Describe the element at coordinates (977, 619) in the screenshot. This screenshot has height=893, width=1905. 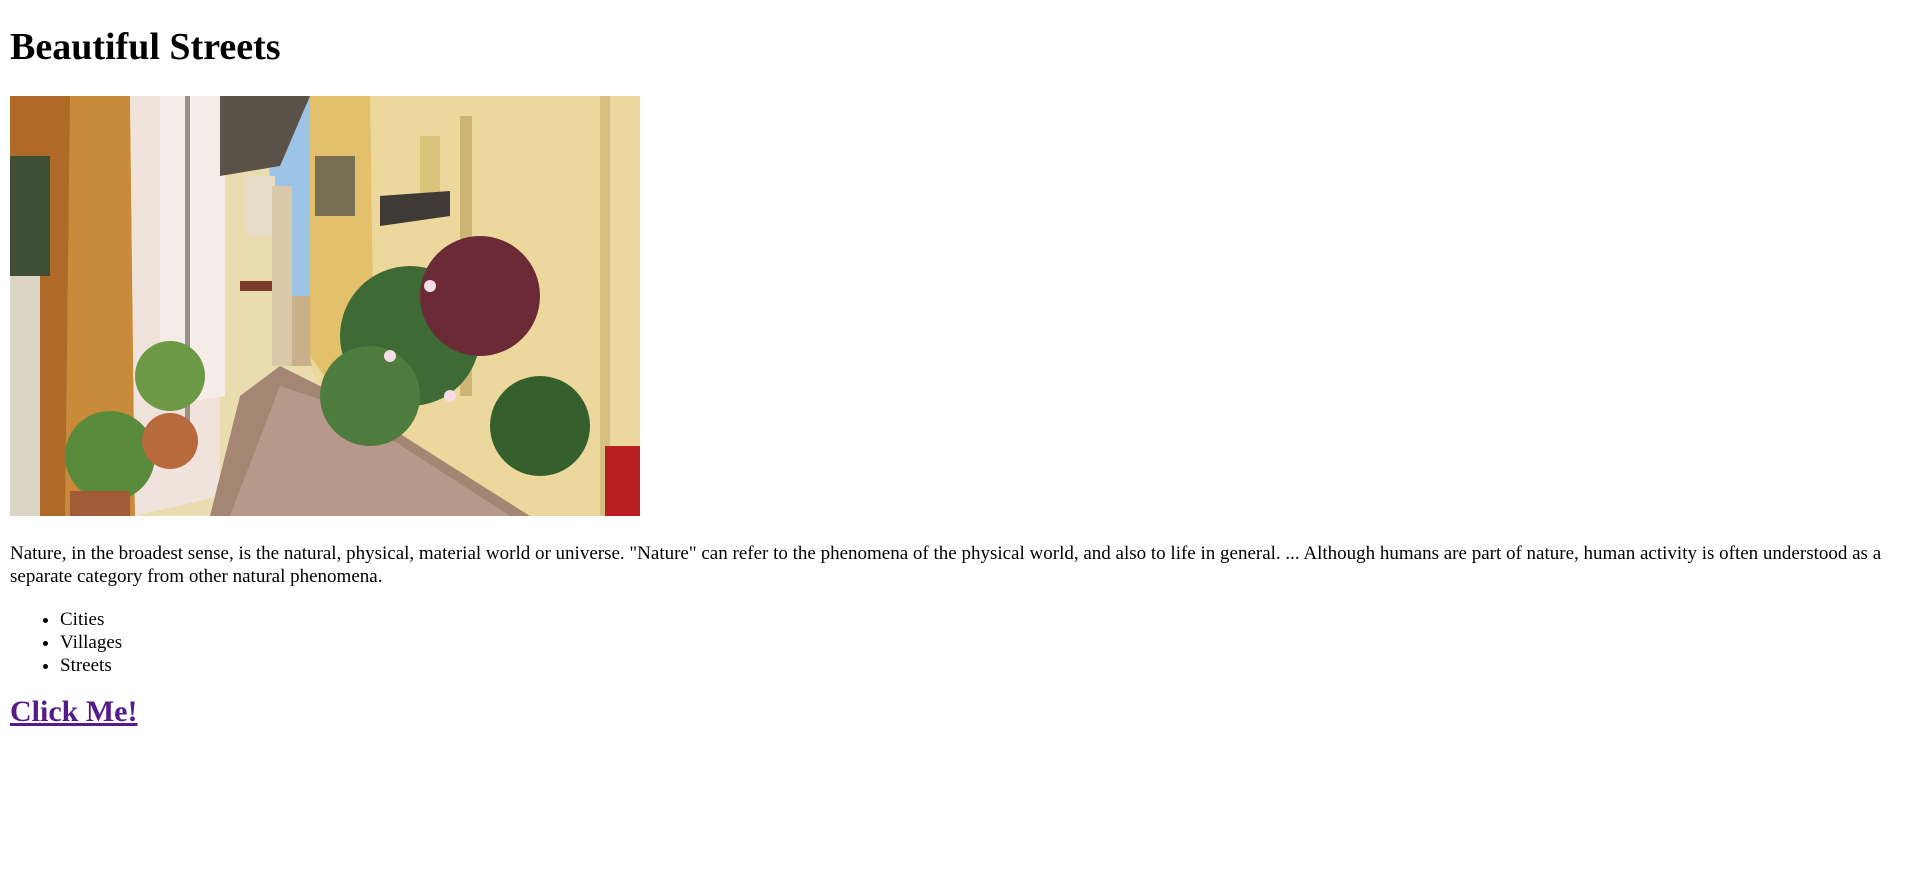
I see `list-item-cities: Cities` at that location.